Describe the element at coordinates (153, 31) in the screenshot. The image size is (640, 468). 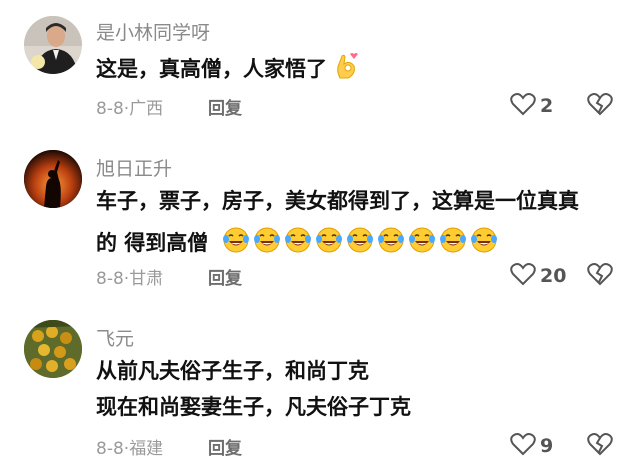
I see `username: 是小林同学呀` at that location.